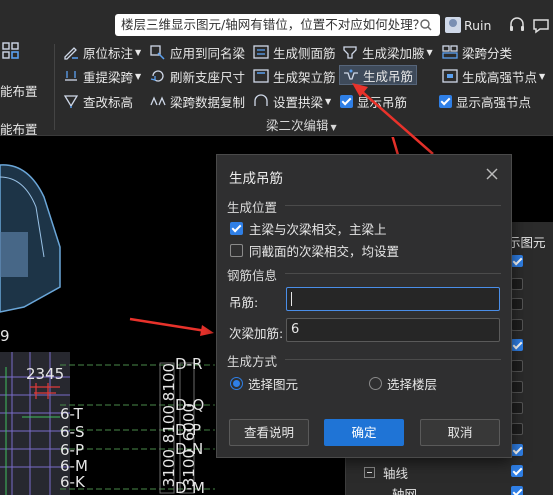  Describe the element at coordinates (364, 432) in the screenshot. I see `ok-button: 确定` at that location.